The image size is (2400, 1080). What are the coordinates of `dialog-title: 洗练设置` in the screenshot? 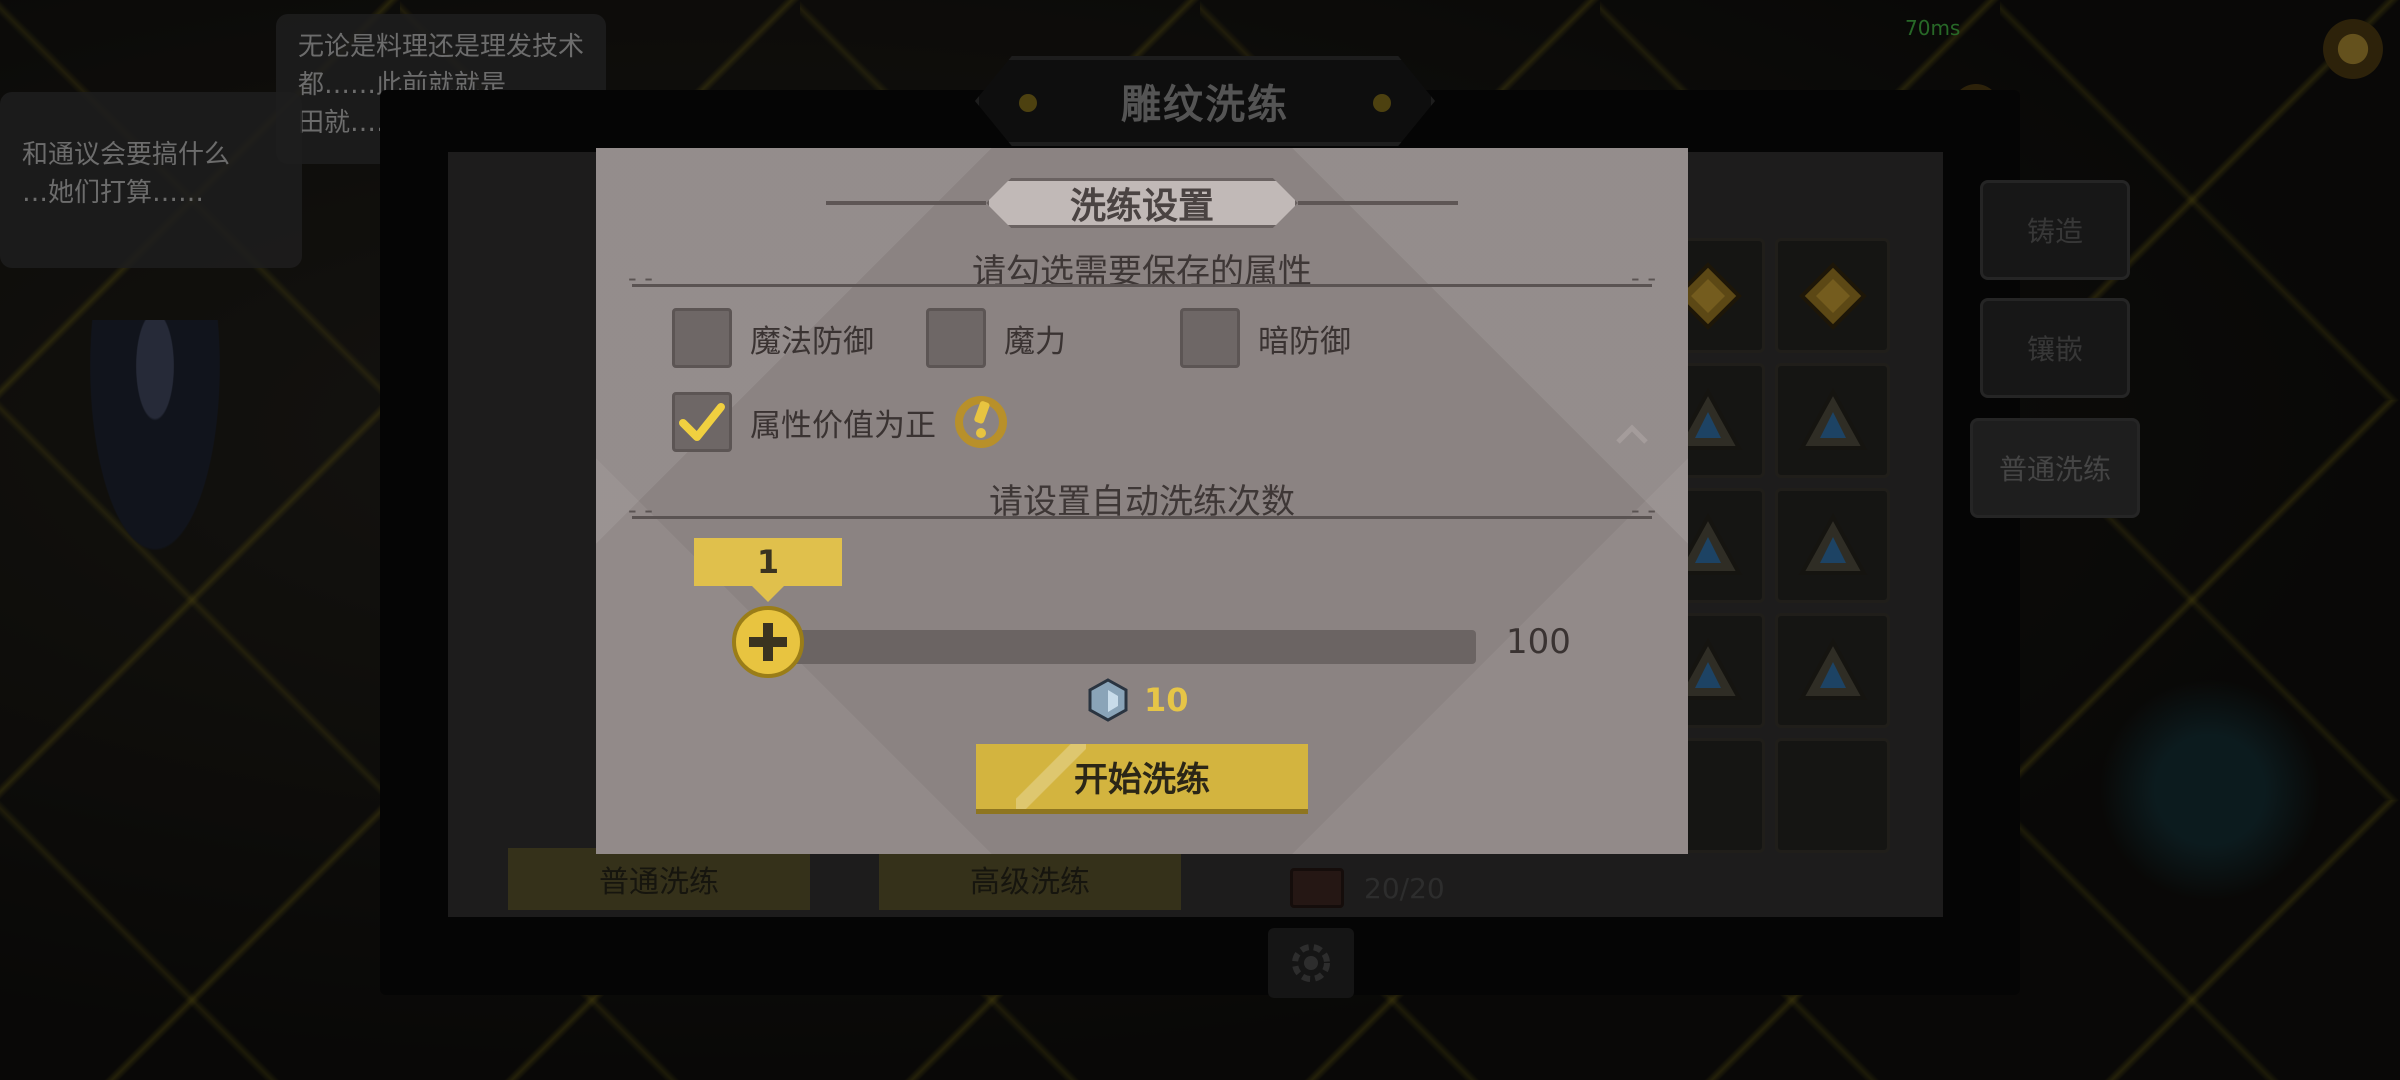 It's located at (1142, 203).